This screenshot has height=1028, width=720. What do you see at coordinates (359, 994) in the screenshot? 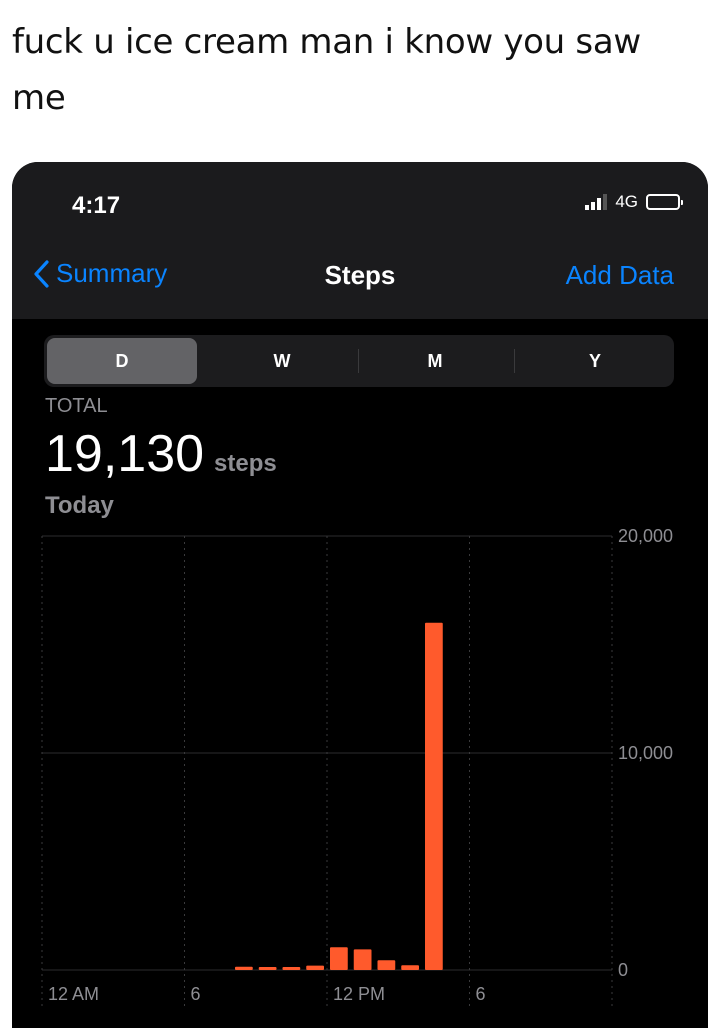
I see `x-tick-label: 12 PM` at bounding box center [359, 994].